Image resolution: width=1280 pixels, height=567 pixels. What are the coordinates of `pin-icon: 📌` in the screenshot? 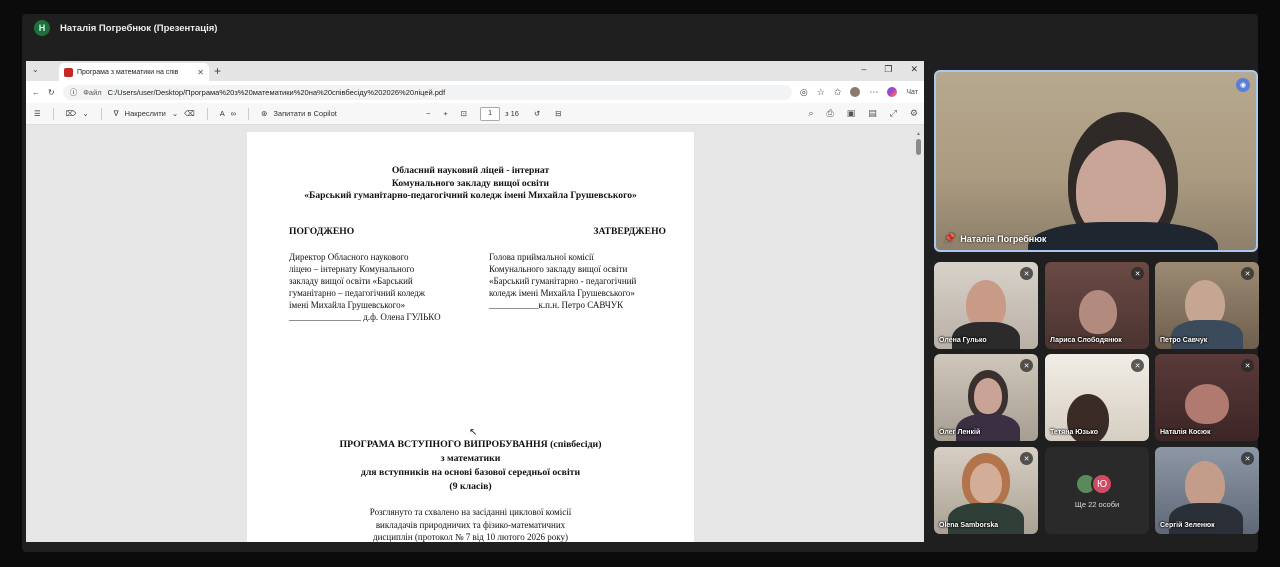 It's located at (949, 238).